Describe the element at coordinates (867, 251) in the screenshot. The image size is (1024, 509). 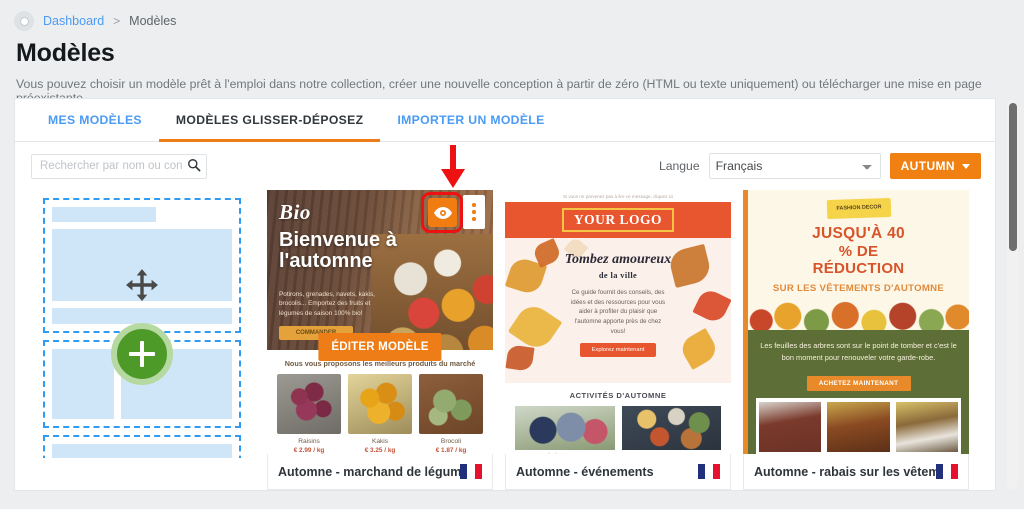
I see `headline-de: DE` at that location.